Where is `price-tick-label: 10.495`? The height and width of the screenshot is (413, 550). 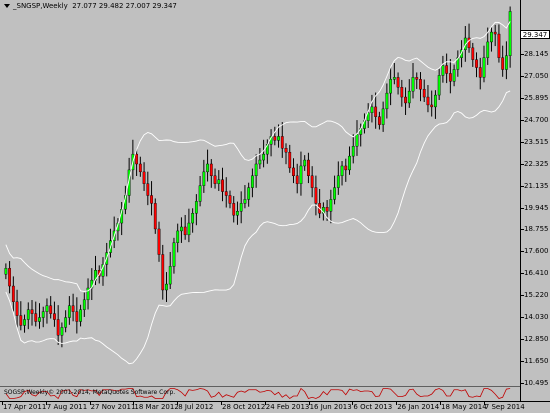 price-tick-label: 10.495 is located at coordinates (536, 383).